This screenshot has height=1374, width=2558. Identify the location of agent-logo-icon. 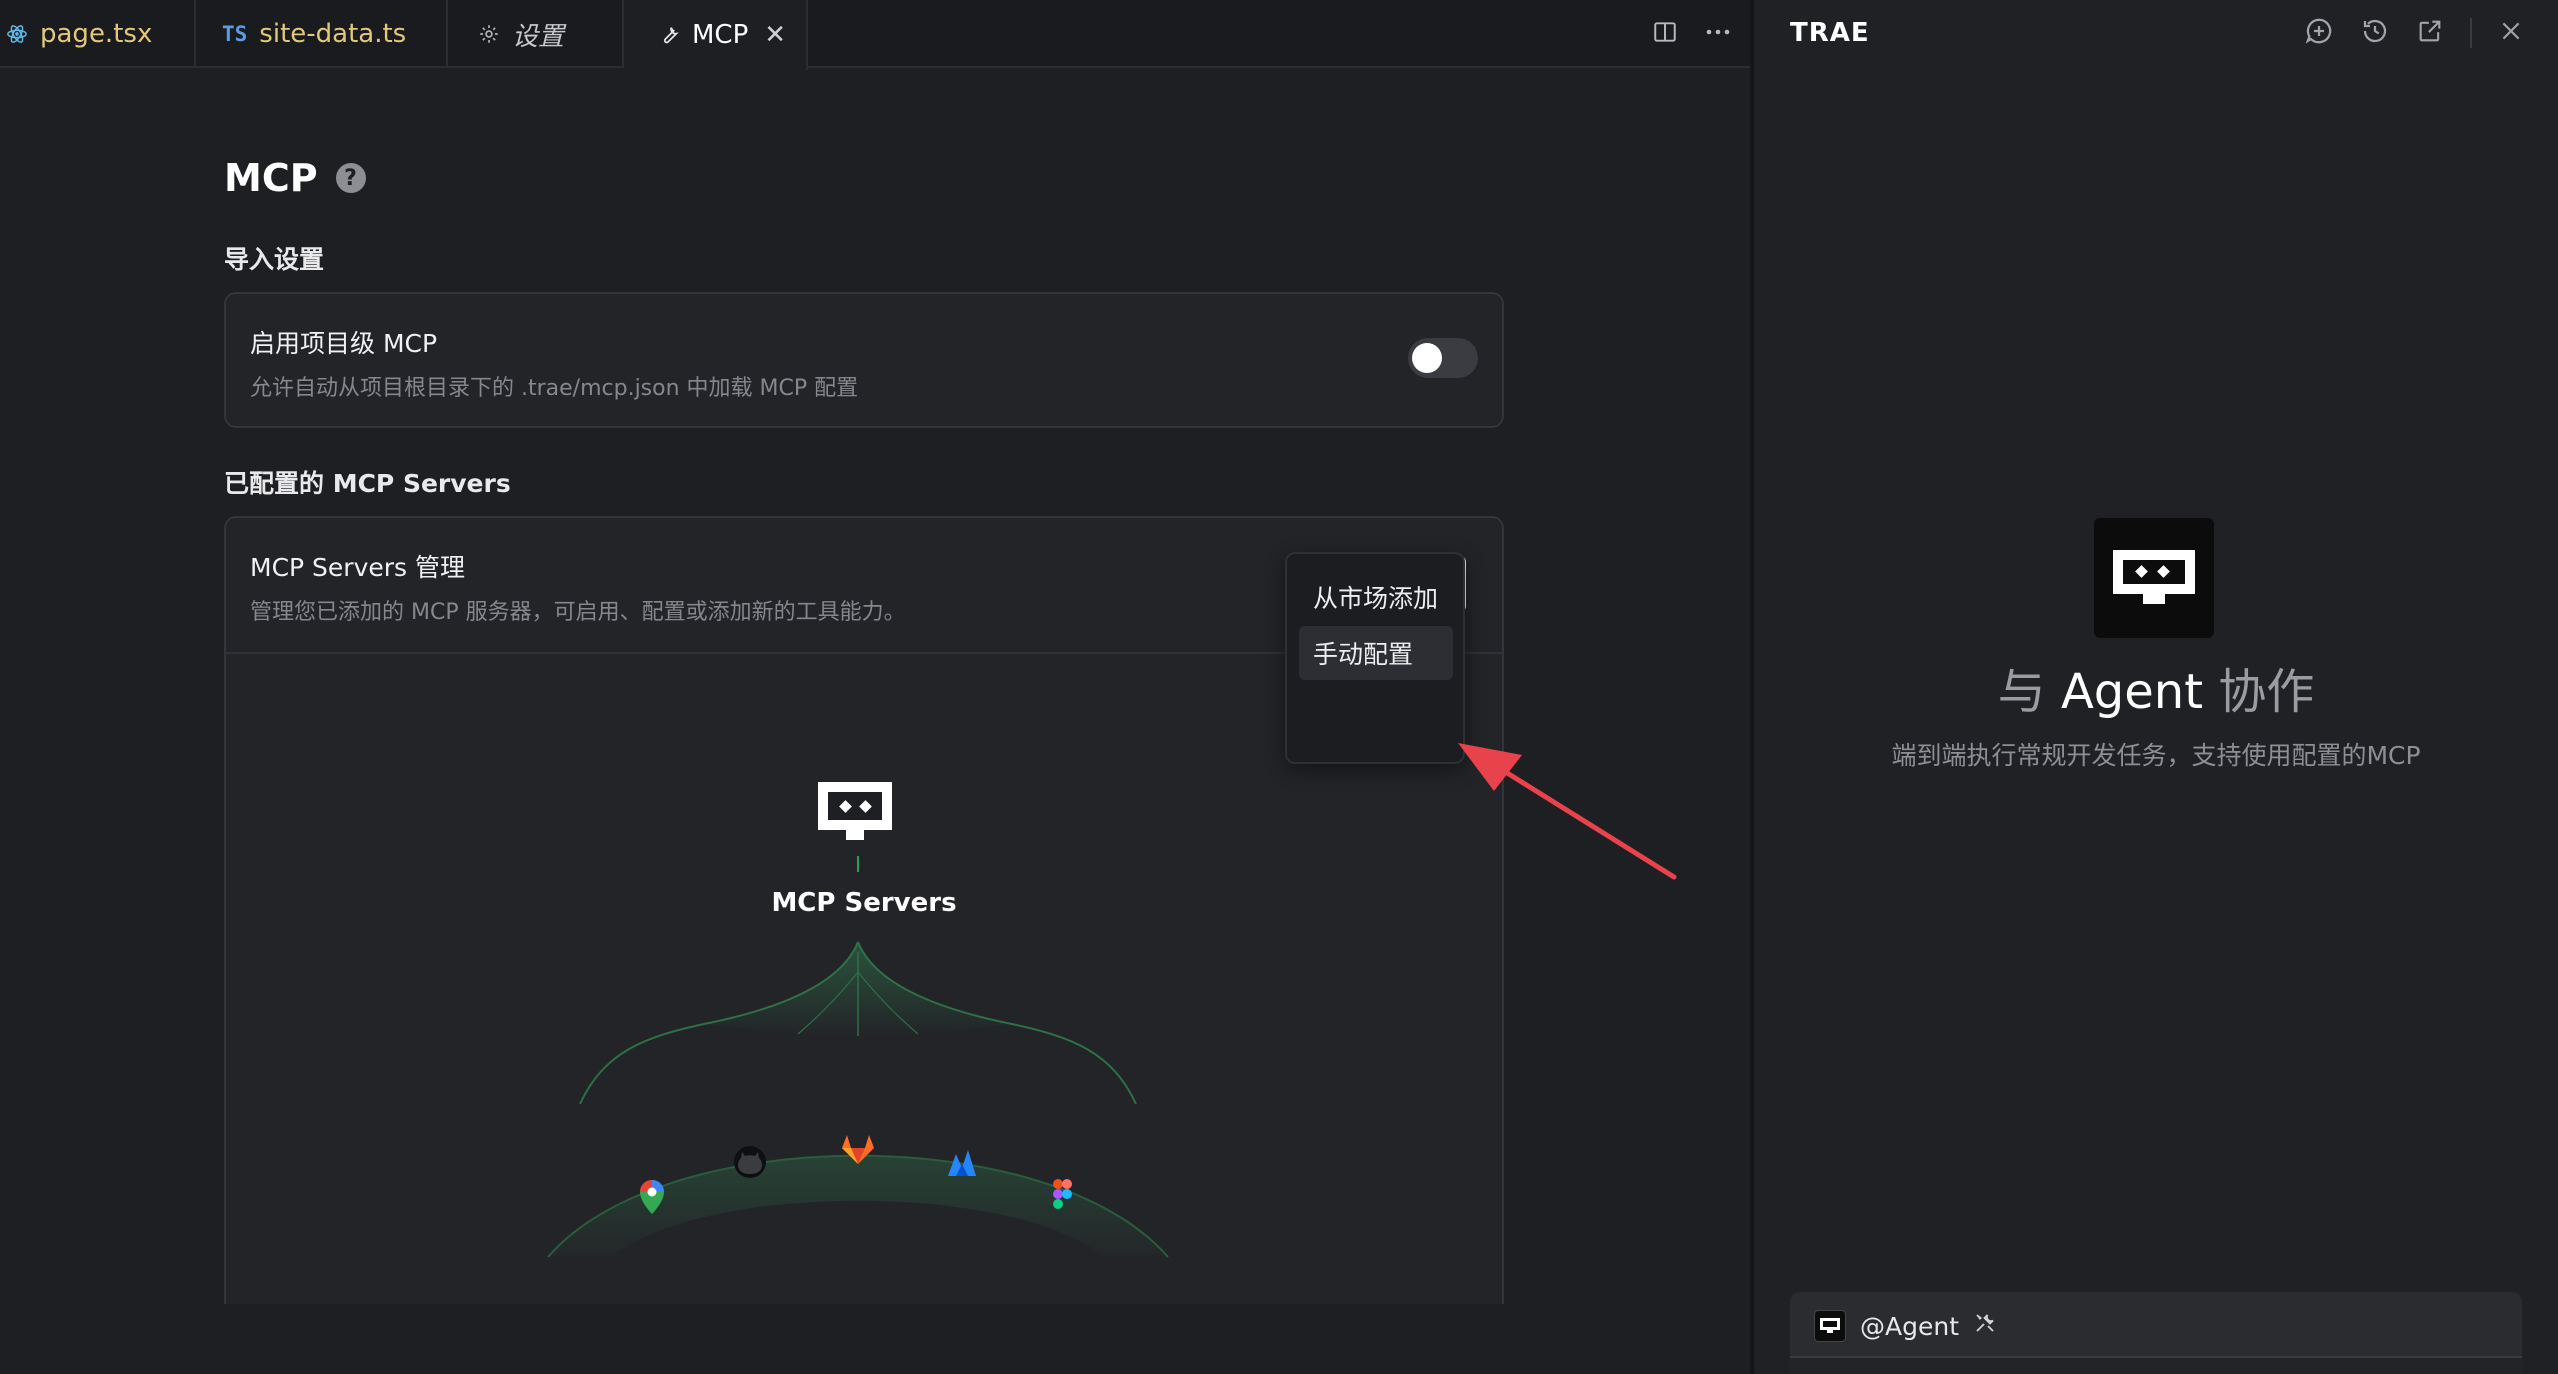
(2154, 578).